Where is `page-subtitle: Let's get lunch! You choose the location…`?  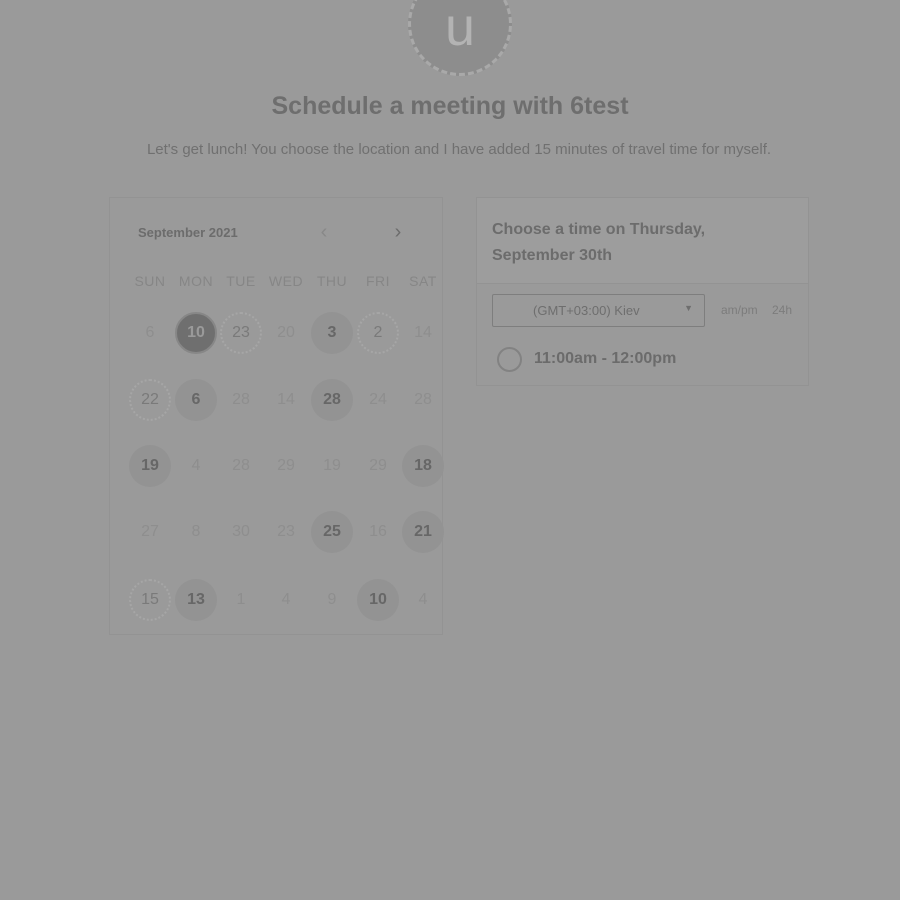 page-subtitle: Let's get lunch! You choose the location… is located at coordinates (459, 149).